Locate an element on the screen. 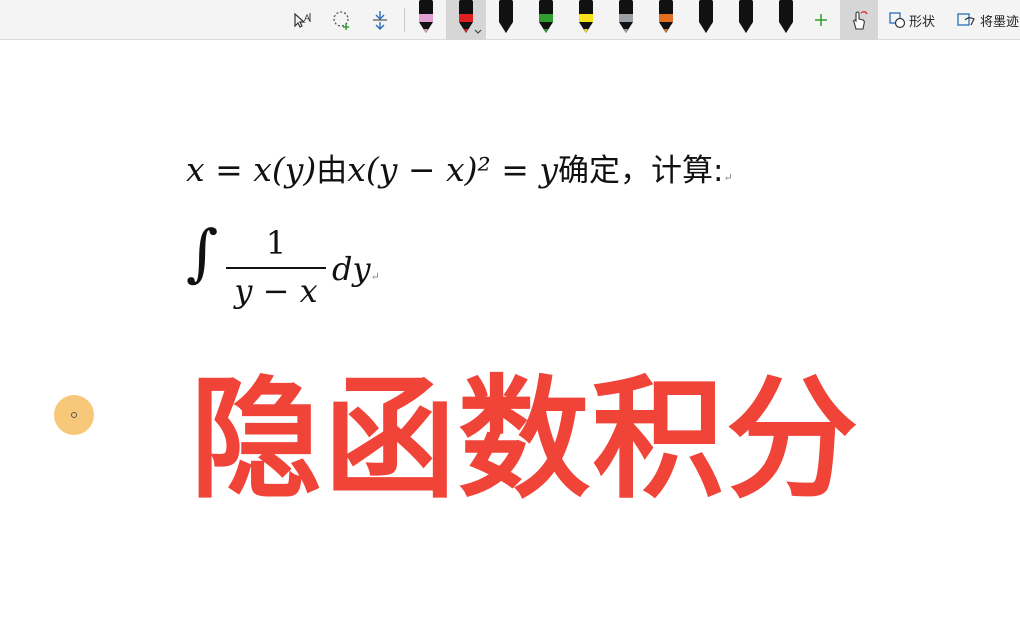 The height and width of the screenshot is (637, 1020). svg-text: A is located at coordinates (307, 18).